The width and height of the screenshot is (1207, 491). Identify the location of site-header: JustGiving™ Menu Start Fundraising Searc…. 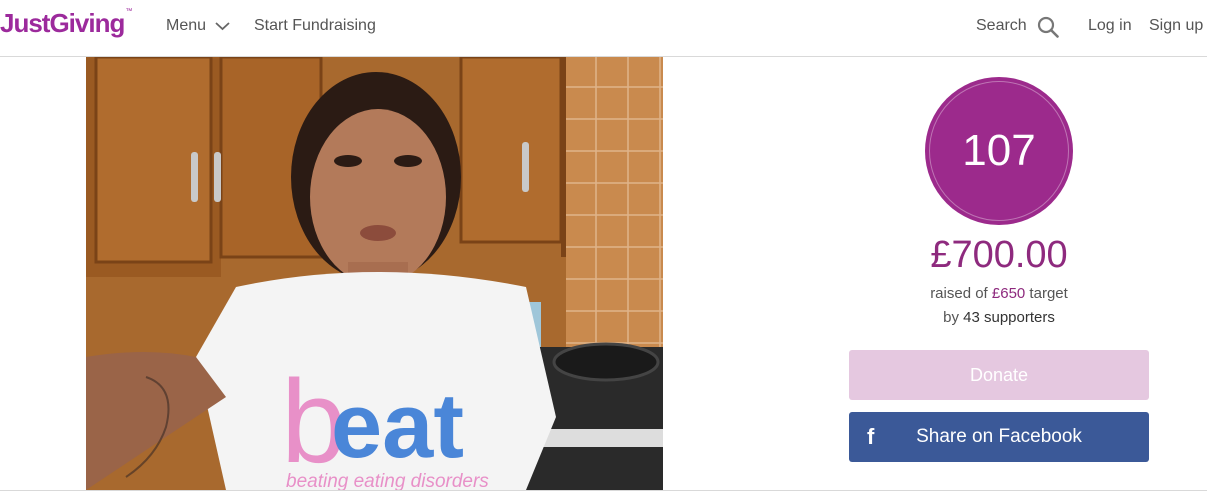
(603, 28).